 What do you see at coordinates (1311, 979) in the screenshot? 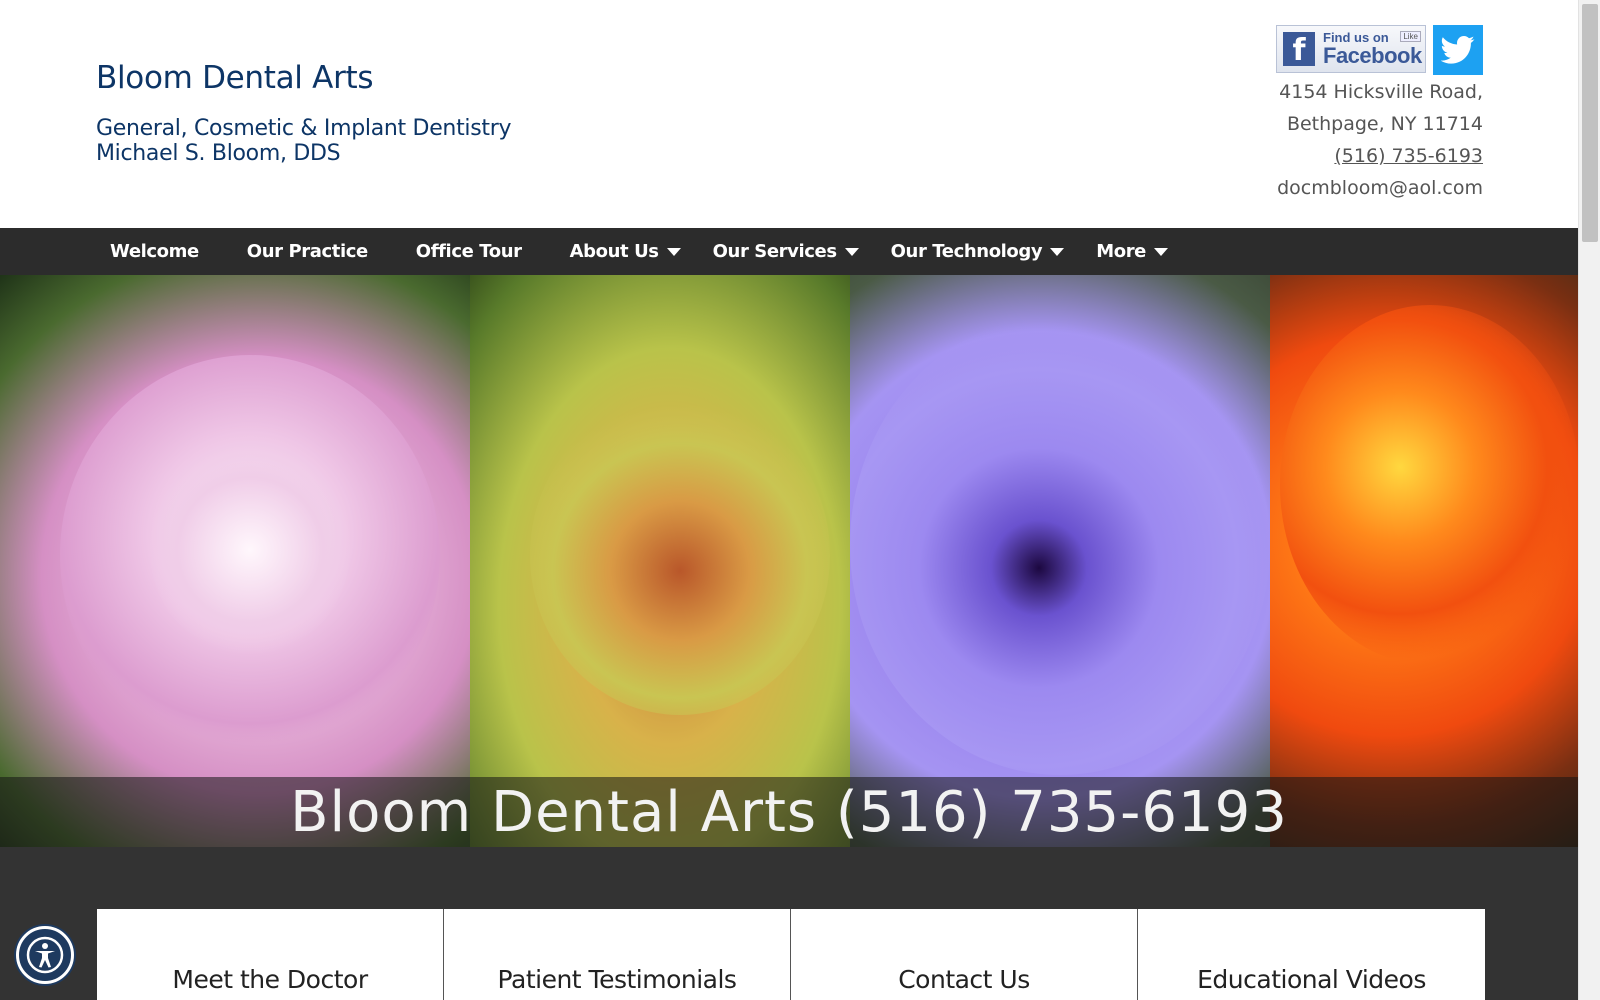
I see `card-educational-videos-label: Educational Videos` at bounding box center [1311, 979].